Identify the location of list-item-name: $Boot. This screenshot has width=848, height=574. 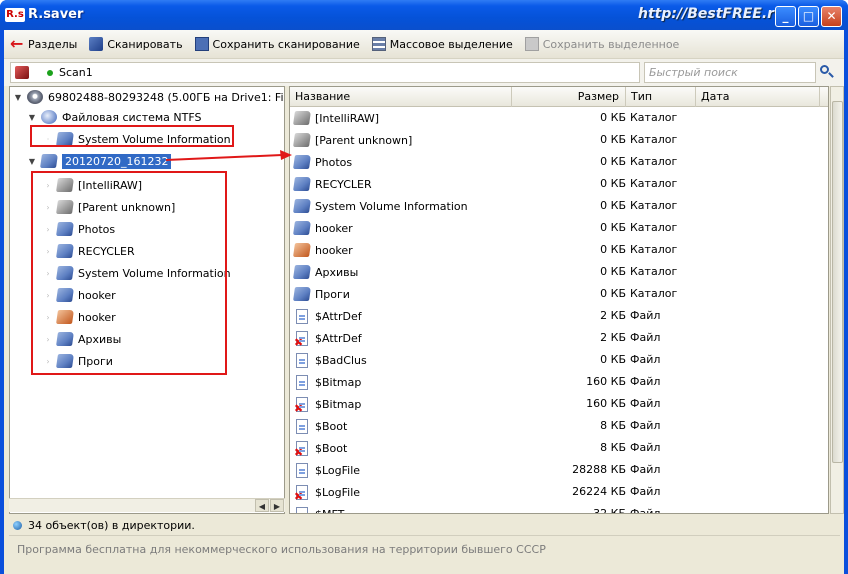
(331, 426).